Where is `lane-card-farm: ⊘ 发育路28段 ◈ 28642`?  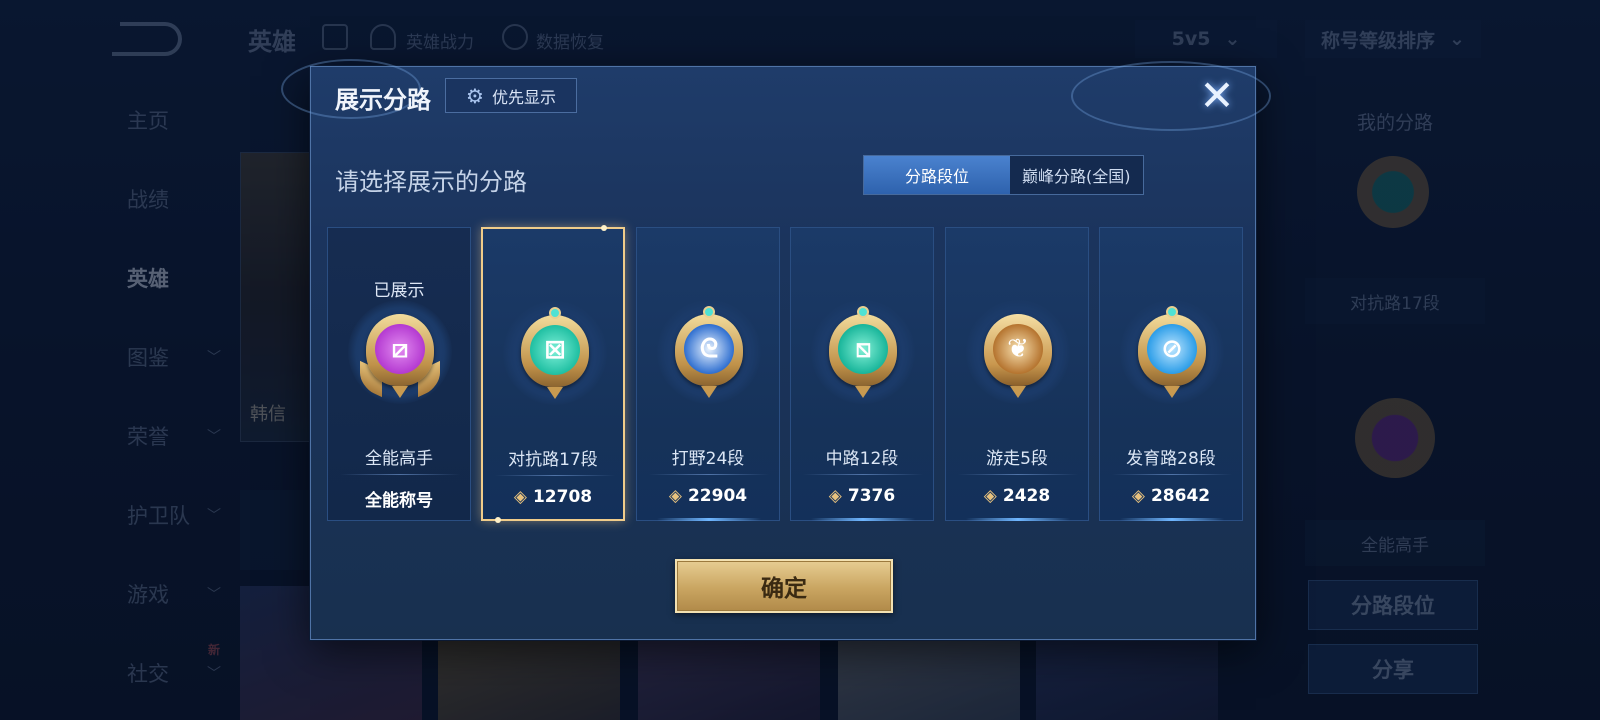
lane-card-farm: ⊘ 发育路28段 ◈ 28642 is located at coordinates (1171, 374).